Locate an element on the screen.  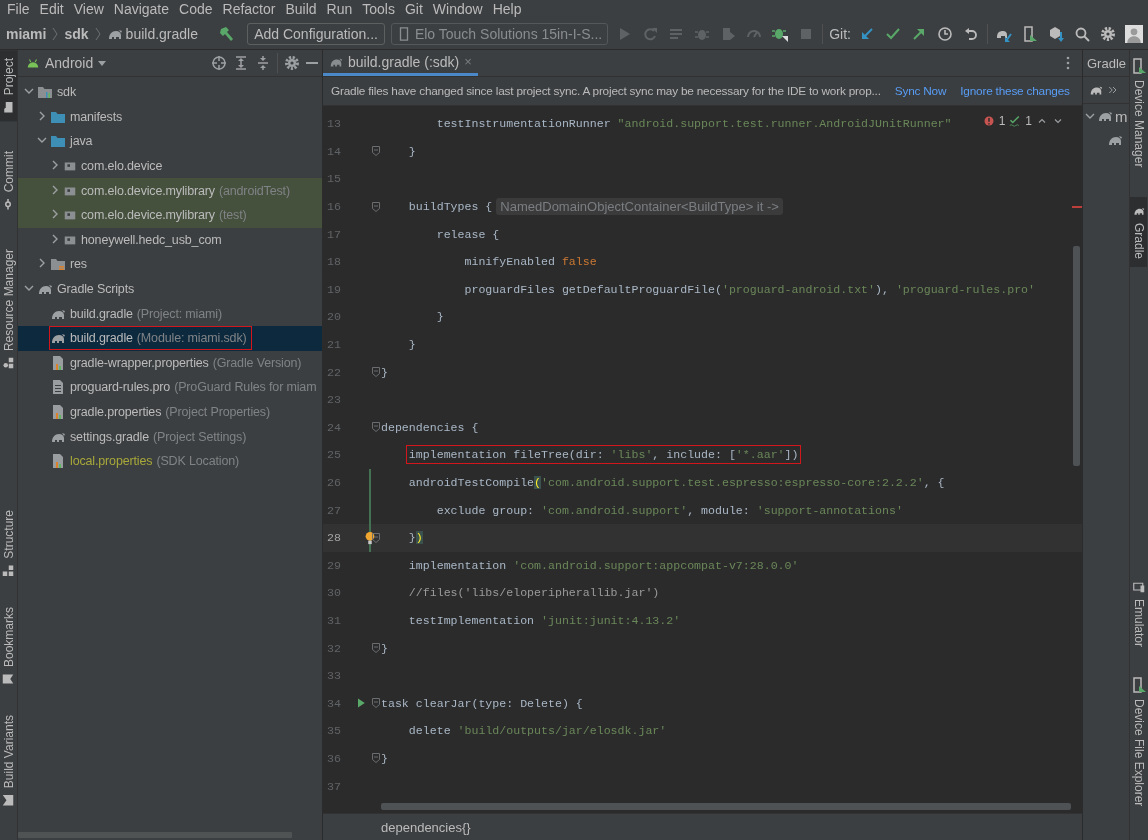
line-number: 14 is located at coordinates (334, 151).